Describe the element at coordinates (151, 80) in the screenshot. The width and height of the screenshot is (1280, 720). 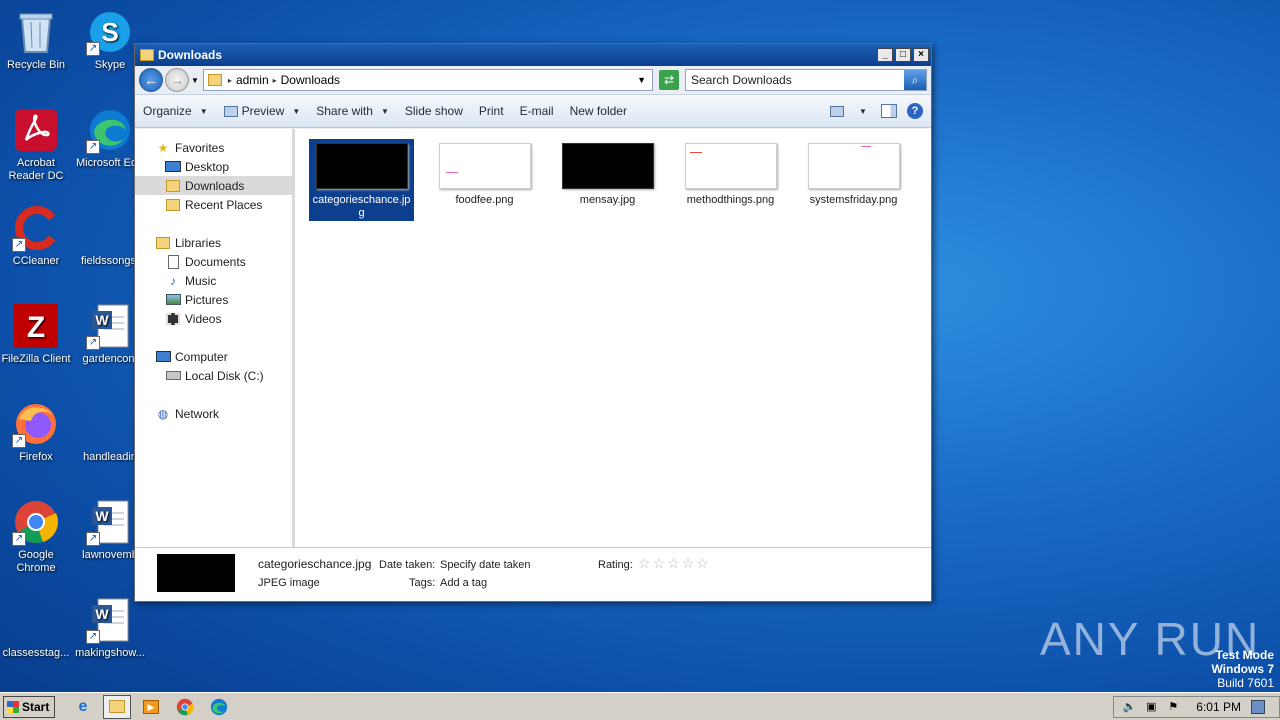
I see `back-button: ←` at that location.